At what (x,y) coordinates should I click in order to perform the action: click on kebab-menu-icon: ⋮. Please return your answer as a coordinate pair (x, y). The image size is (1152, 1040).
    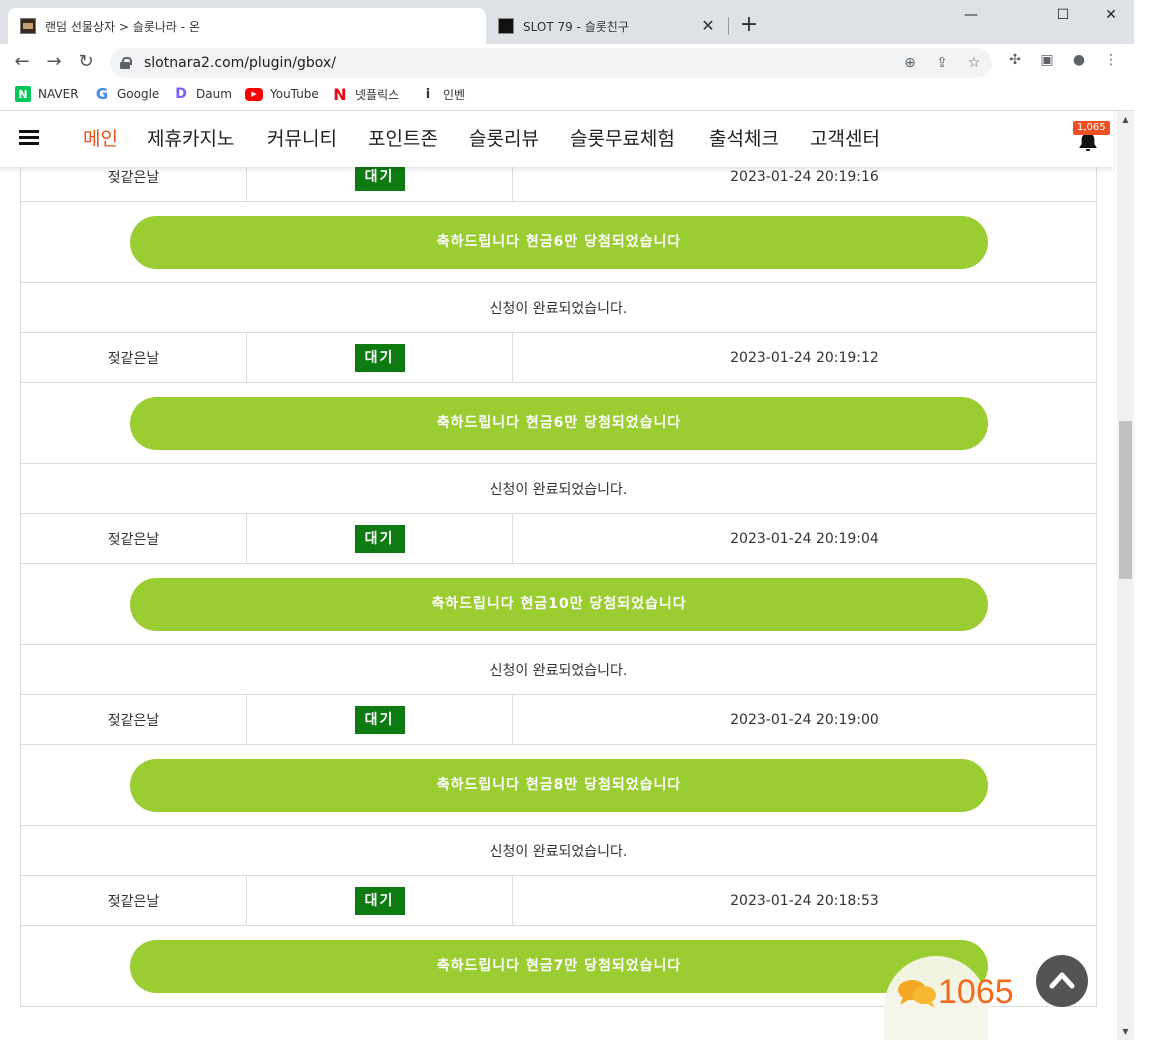
    Looking at the image, I should click on (1111, 60).